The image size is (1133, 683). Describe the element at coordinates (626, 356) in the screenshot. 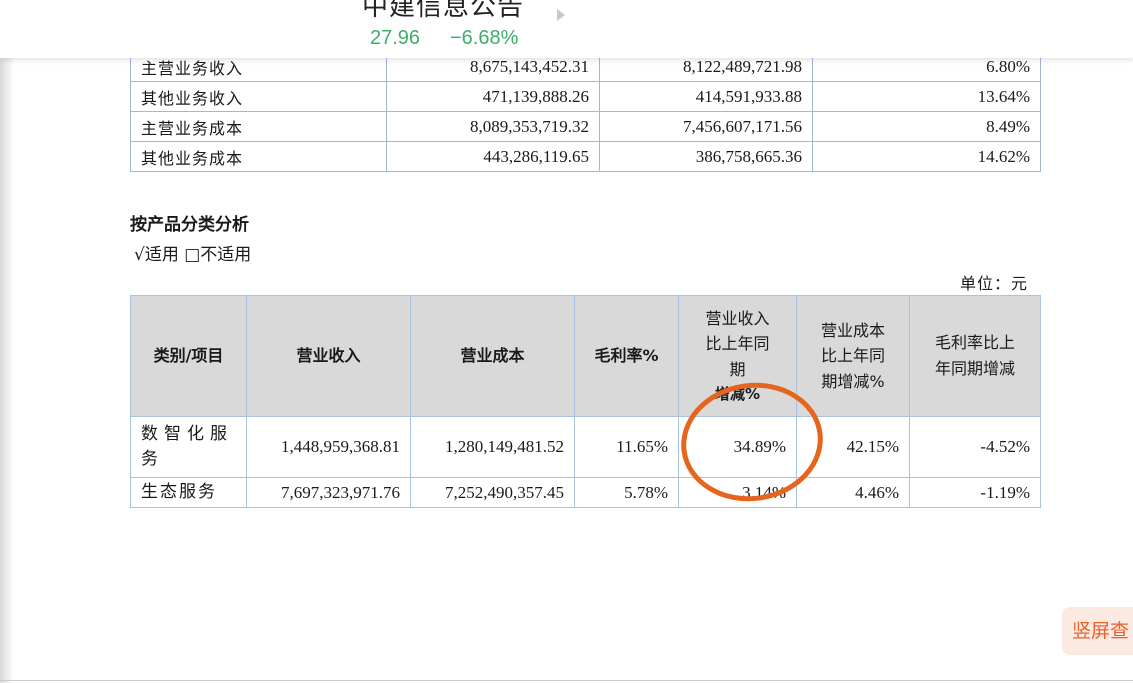

I see `header-margin: 毛利率%` at that location.